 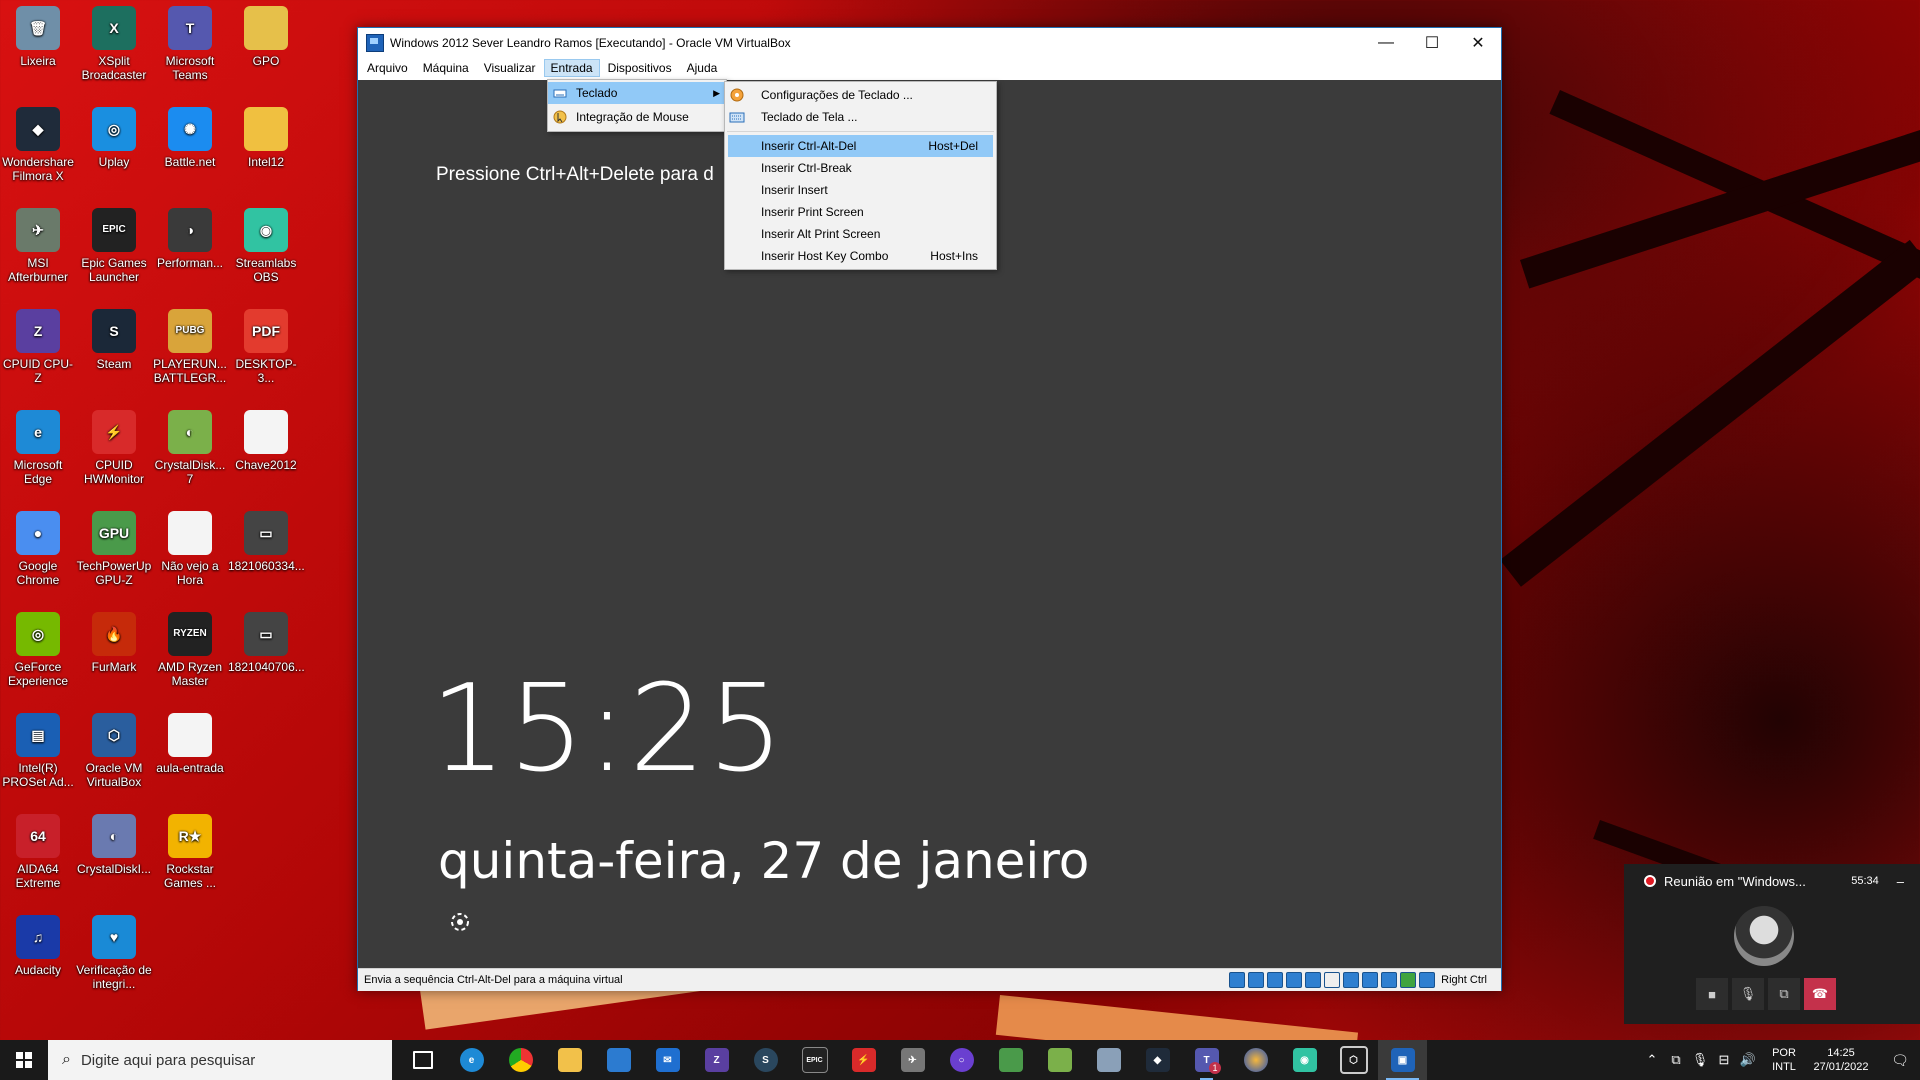 I want to click on desktop-icon: 64 AIDA64 Extreme, so click(x=38, y=850).